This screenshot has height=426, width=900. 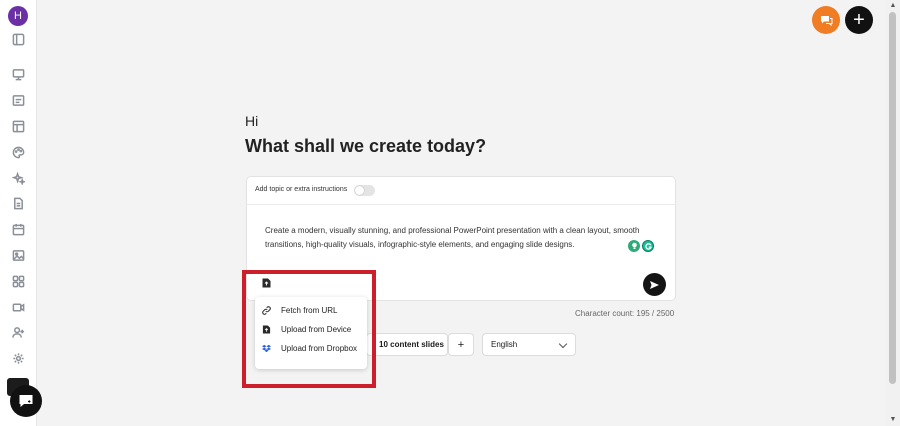 I want to click on plus-icon: +, so click(x=461, y=344).